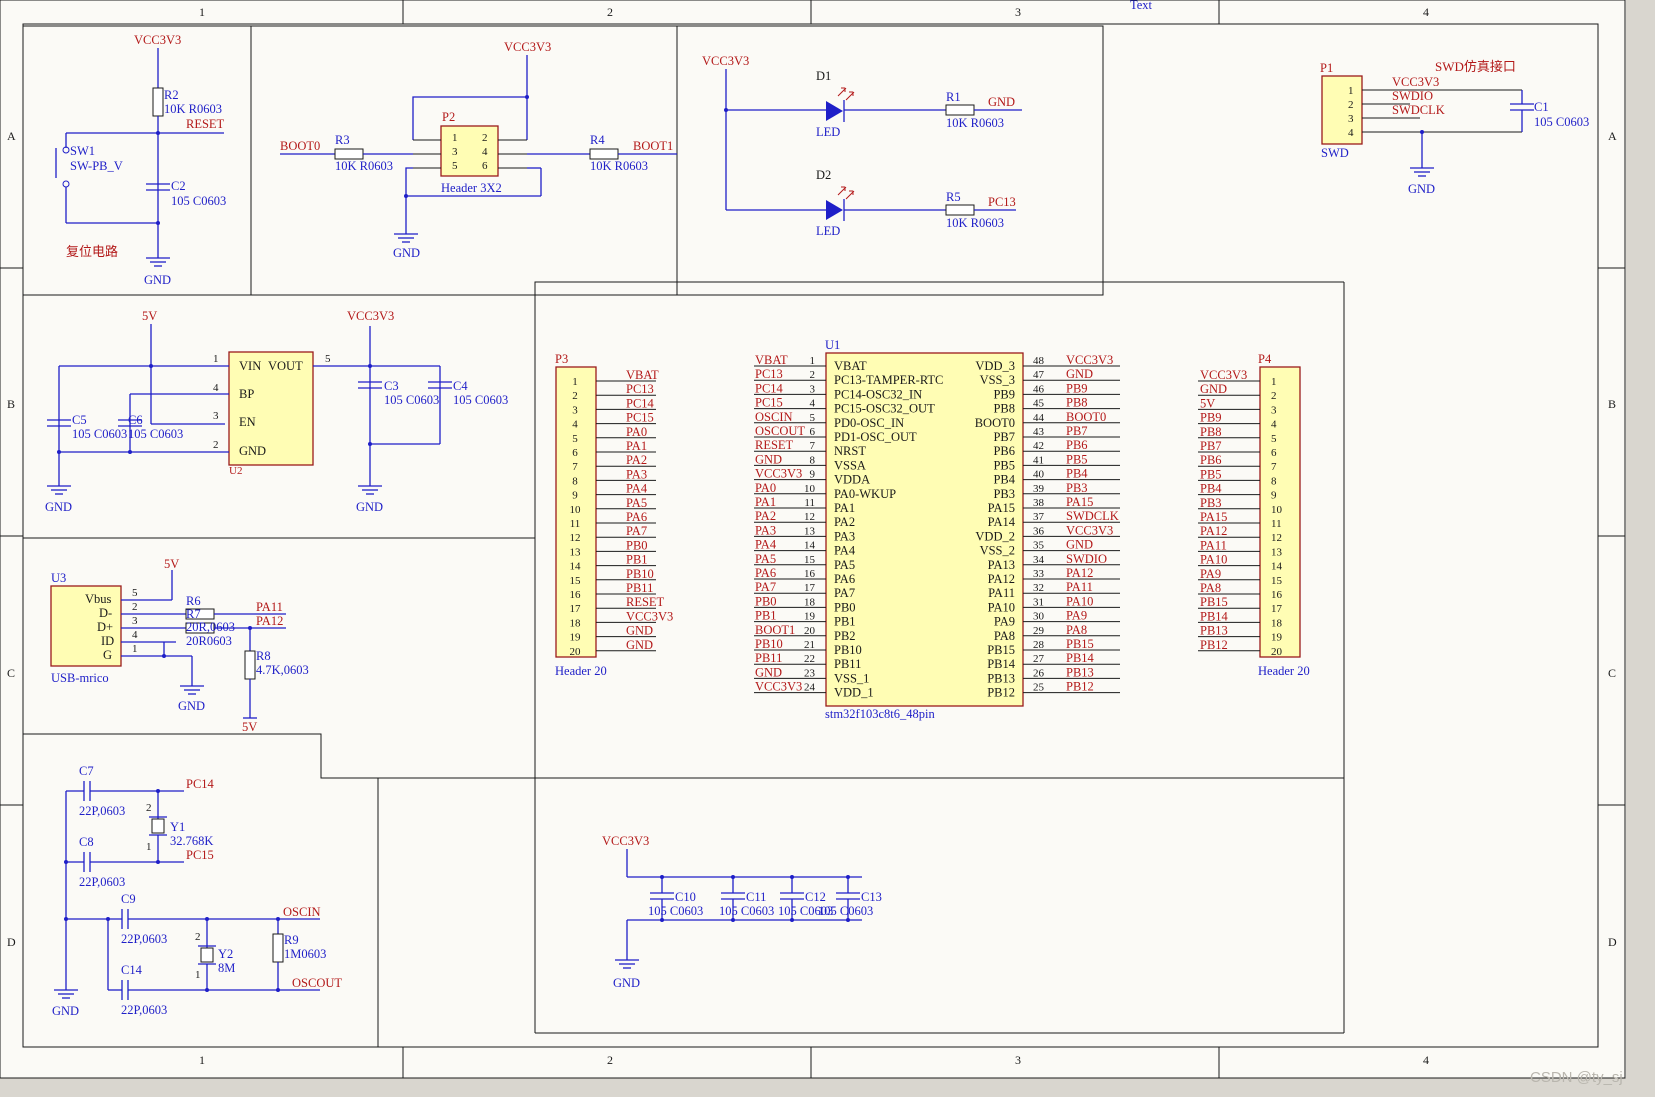 The width and height of the screenshot is (1655, 1097). What do you see at coordinates (1039, 432) in the screenshot?
I see `mcu-pin-number: 43` at bounding box center [1039, 432].